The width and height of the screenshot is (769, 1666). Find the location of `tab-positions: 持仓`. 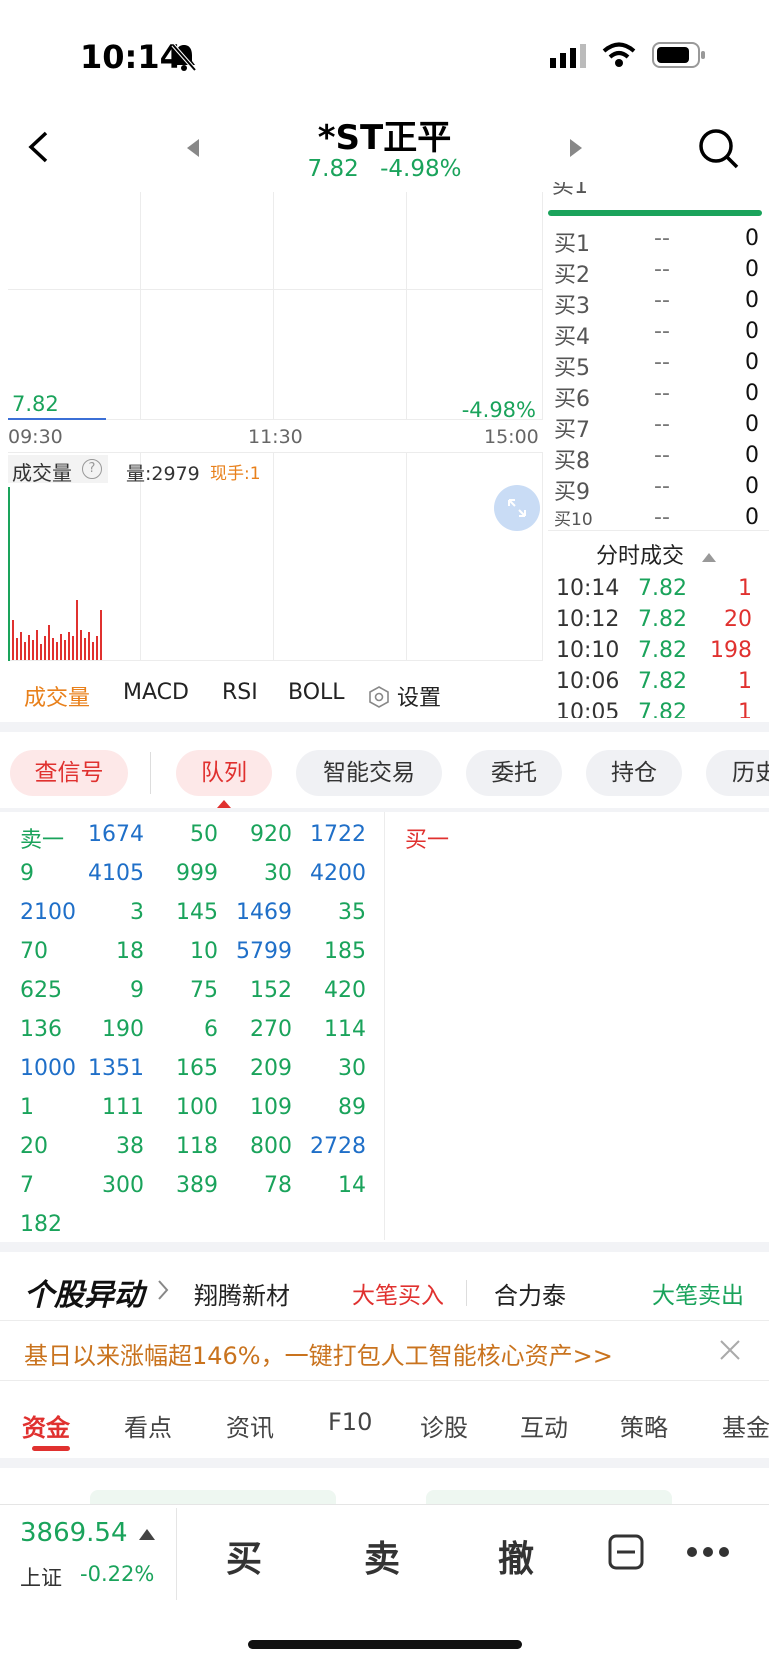

tab-positions: 持仓 is located at coordinates (634, 773).